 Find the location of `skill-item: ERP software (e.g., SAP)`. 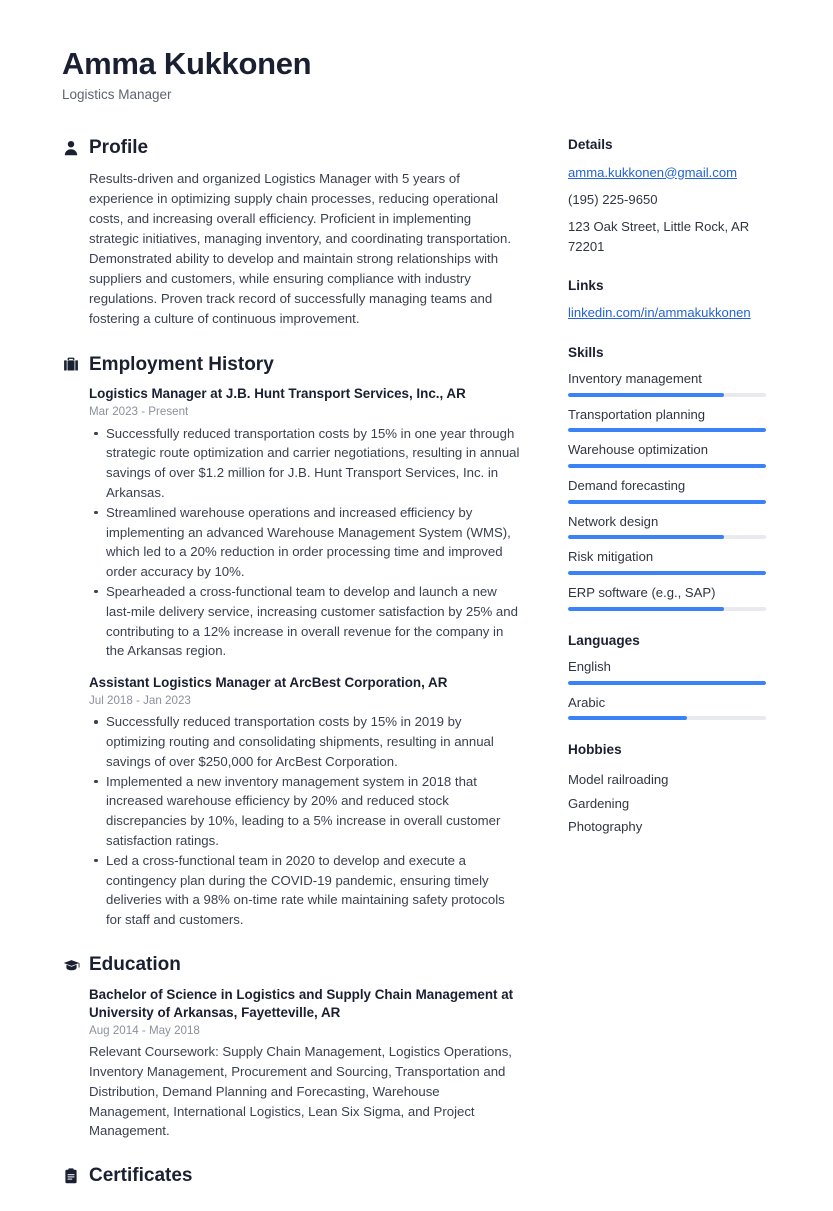

skill-item: ERP software (e.g., SAP) is located at coordinates (670, 597).